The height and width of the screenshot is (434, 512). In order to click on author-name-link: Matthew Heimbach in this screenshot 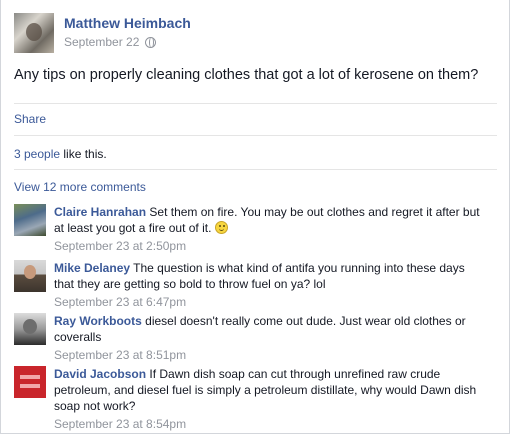, I will do `click(127, 23)`.